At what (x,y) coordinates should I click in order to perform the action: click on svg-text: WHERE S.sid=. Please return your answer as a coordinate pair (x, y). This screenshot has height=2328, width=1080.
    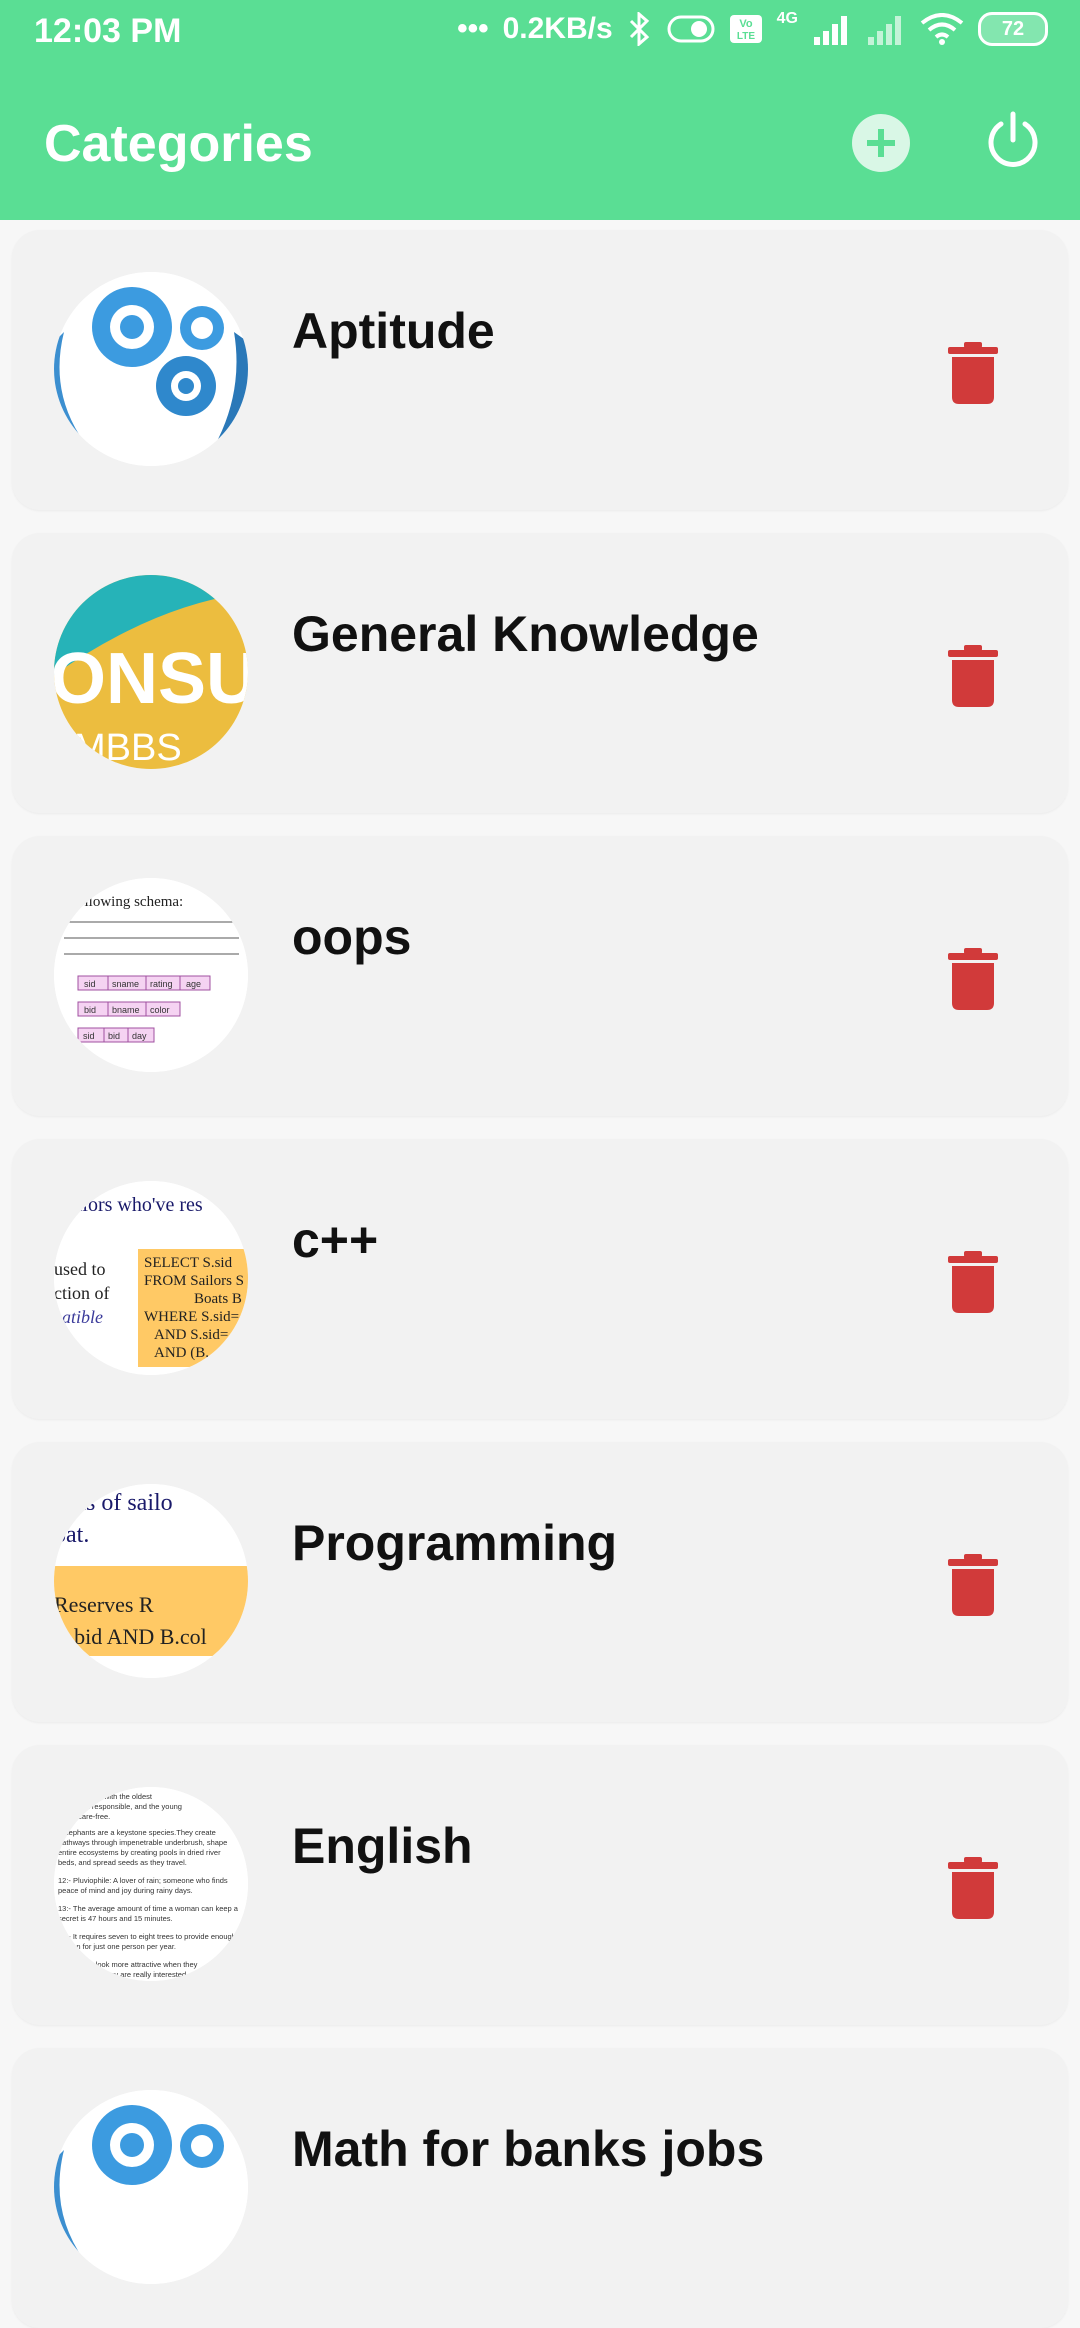
    Looking at the image, I should click on (191, 1317).